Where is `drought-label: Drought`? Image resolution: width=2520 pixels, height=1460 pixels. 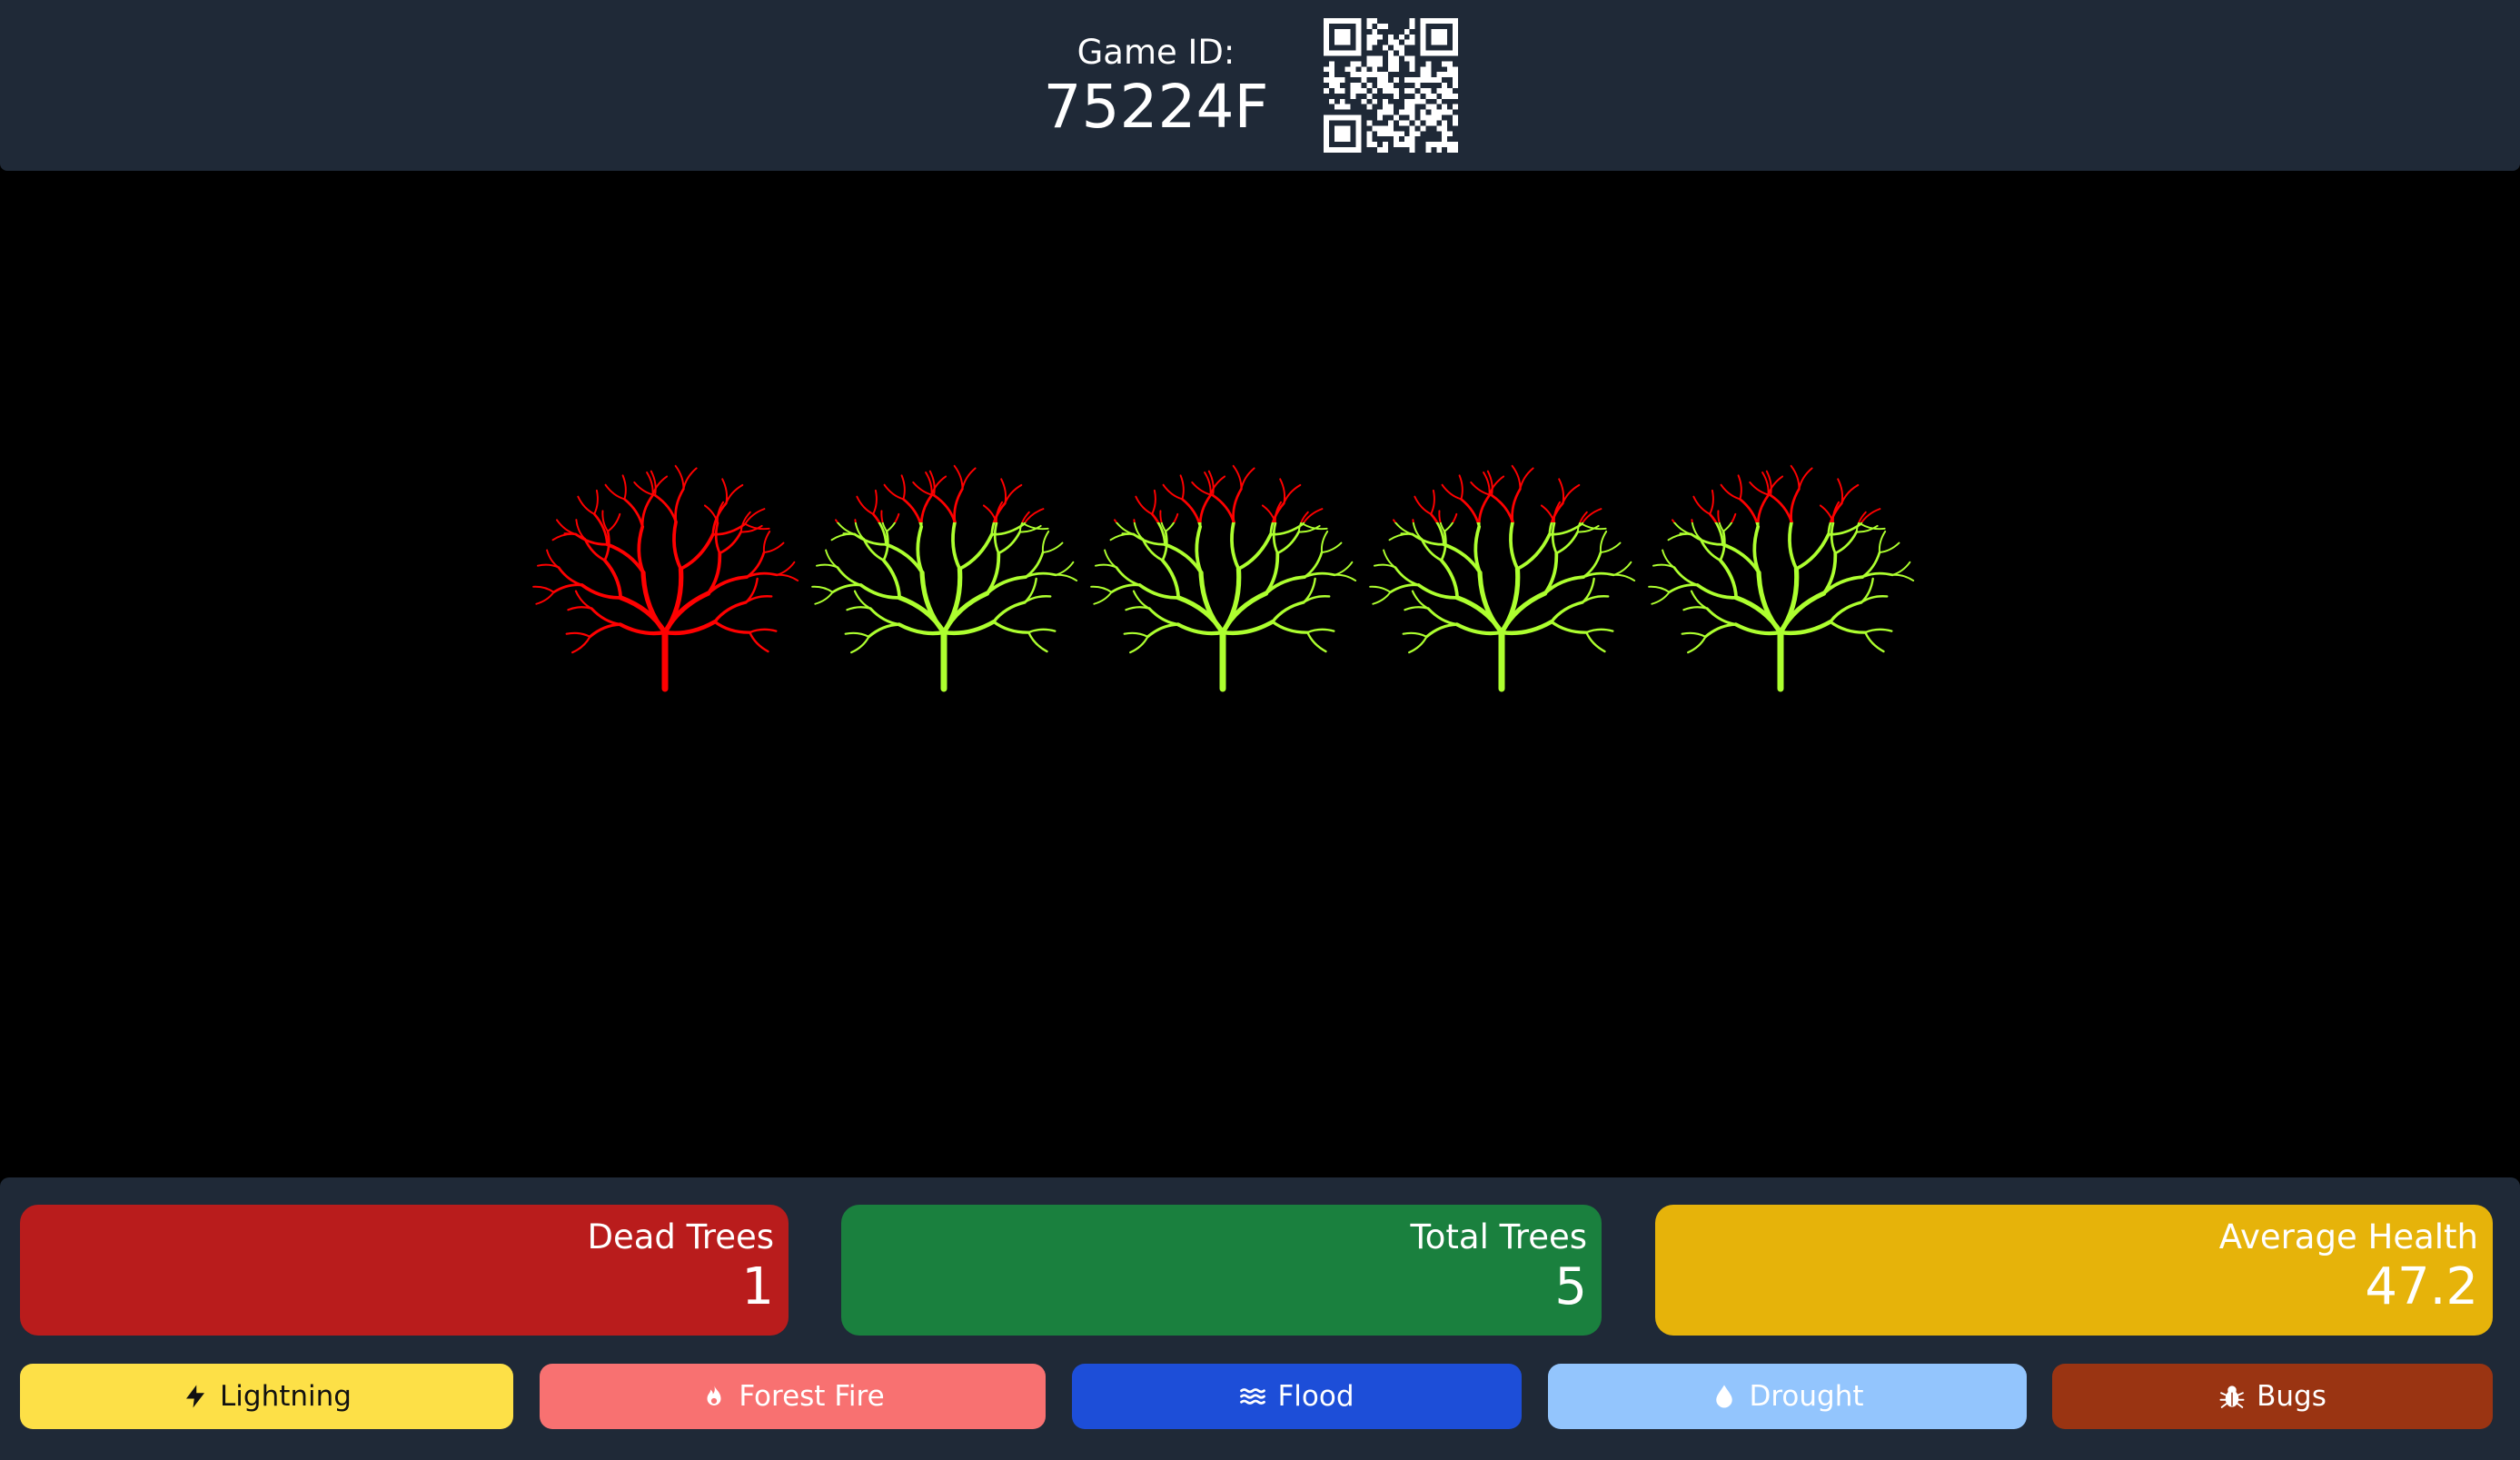 drought-label: Drought is located at coordinates (1806, 1396).